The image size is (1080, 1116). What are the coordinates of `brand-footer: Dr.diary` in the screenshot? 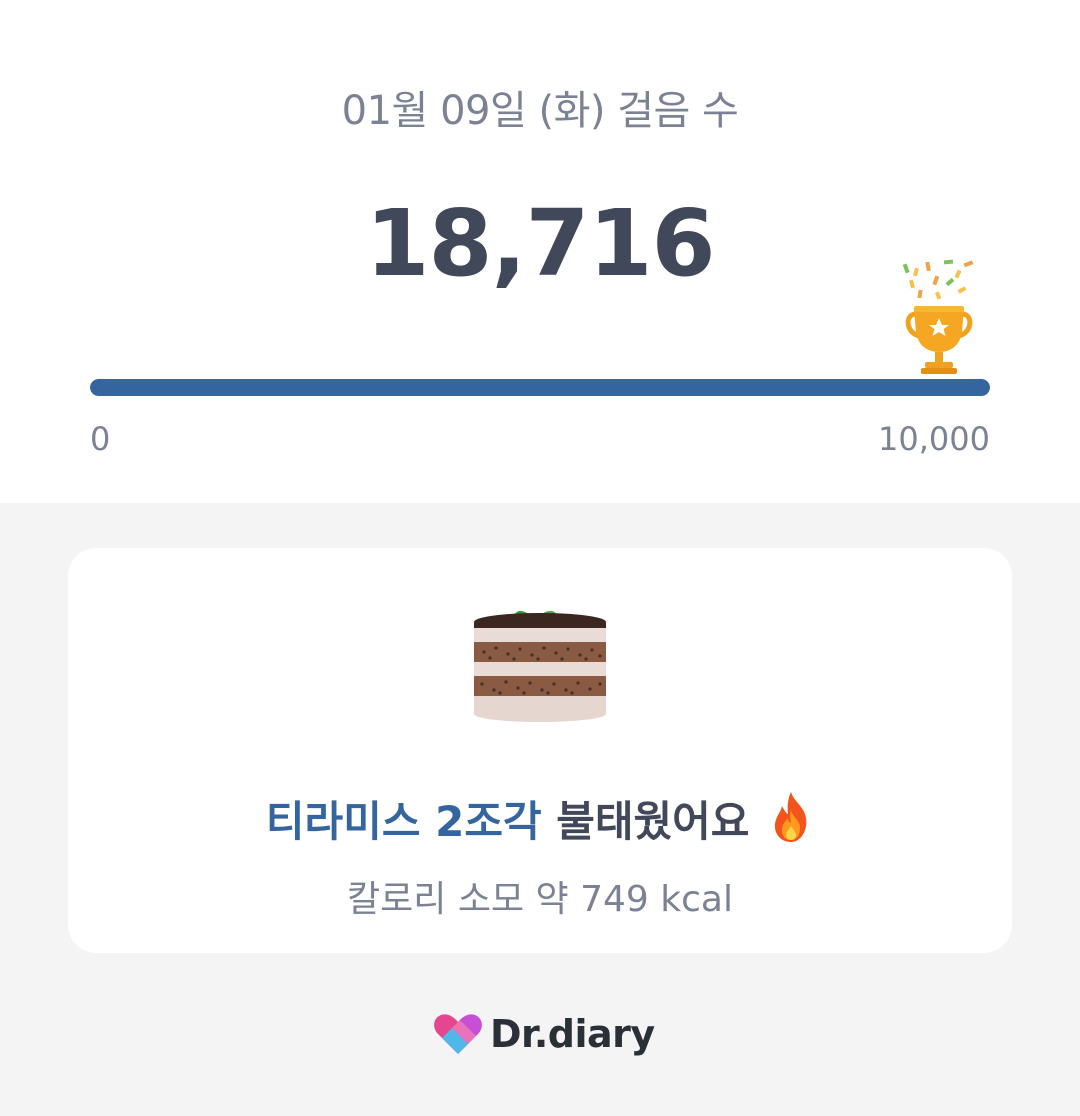 It's located at (543, 1034).